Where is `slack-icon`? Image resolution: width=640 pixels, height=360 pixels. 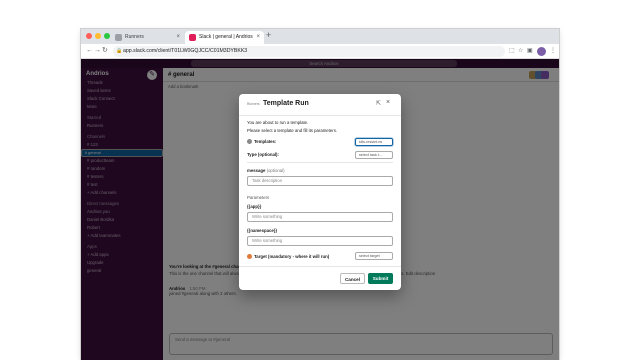
slack-icon is located at coordinates (192, 37).